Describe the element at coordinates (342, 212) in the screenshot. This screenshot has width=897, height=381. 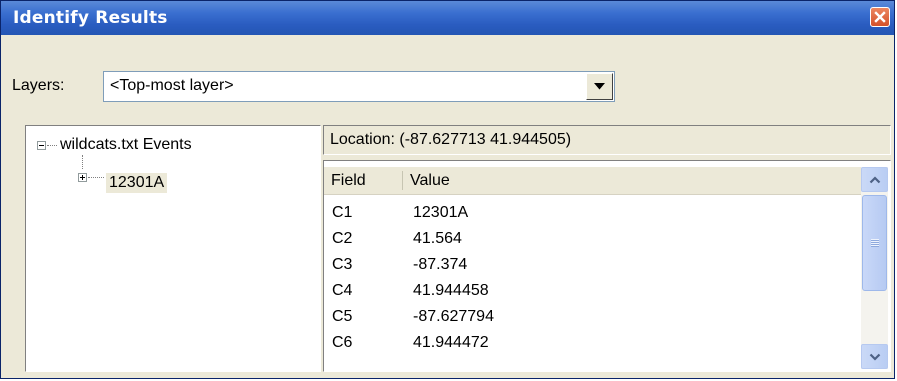
I see `field-cell: C1` at that location.